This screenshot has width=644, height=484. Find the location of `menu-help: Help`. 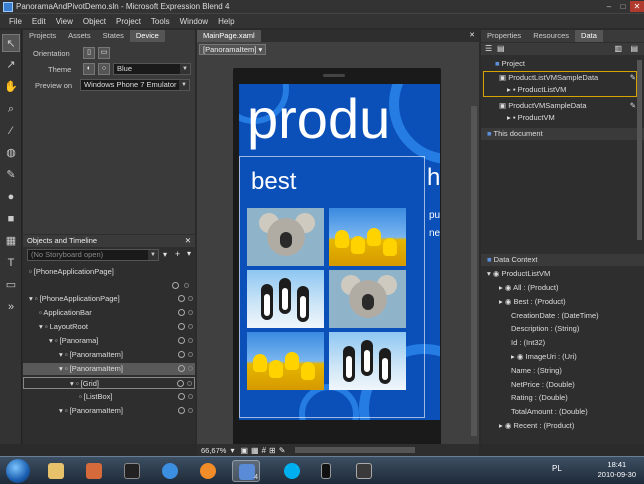

menu-help: Help is located at coordinates (226, 21).